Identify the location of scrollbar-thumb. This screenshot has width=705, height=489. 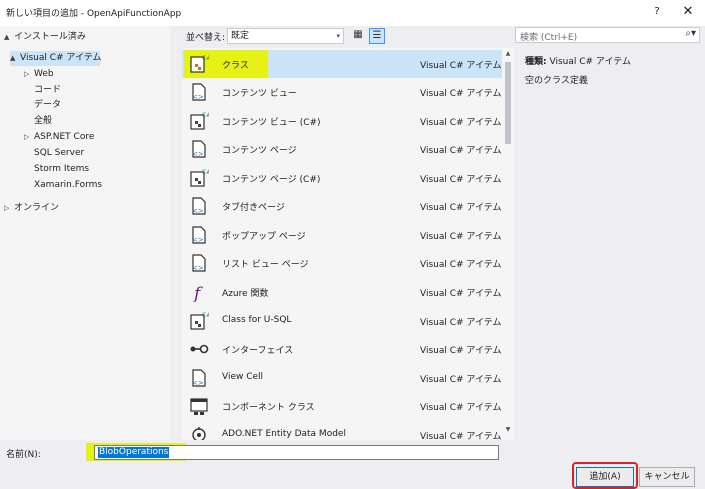
(508, 103).